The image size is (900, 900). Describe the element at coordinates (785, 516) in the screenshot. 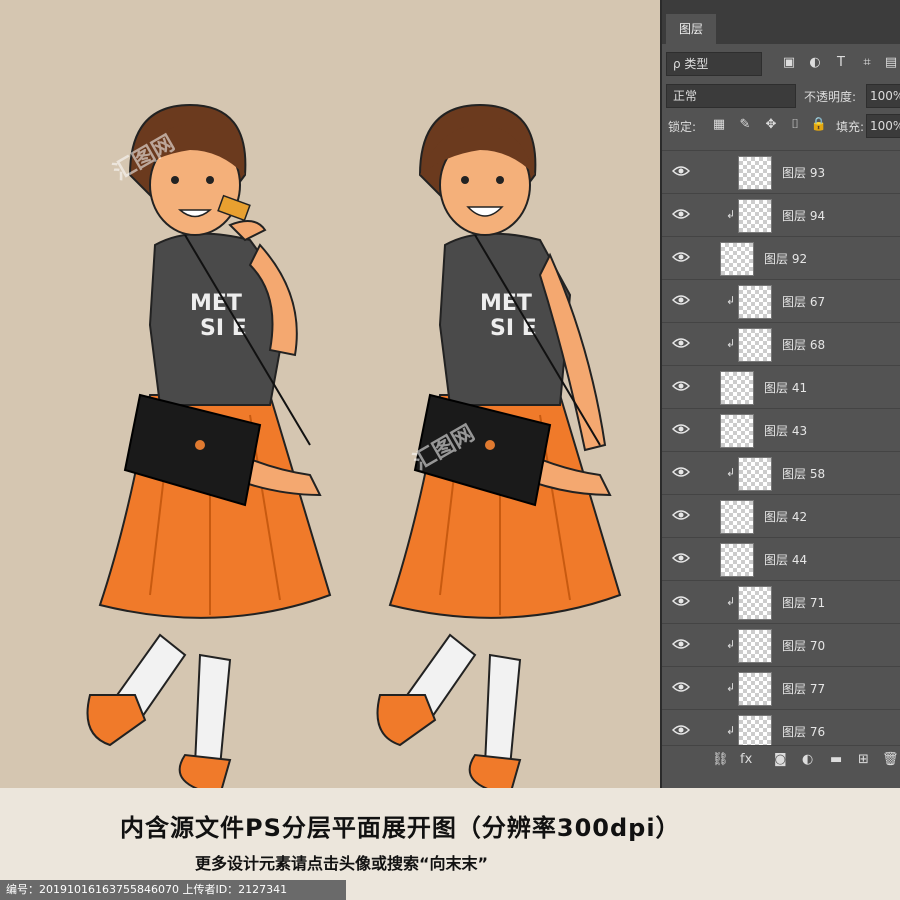

I see `layer-name: 图层 42` at that location.